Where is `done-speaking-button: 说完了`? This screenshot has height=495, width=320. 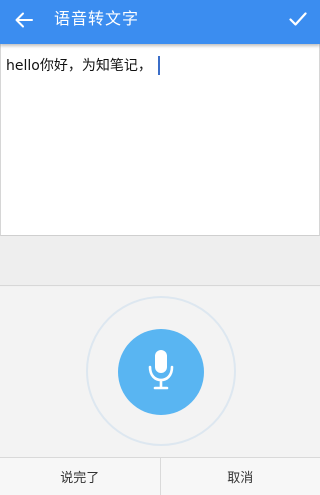
done-speaking-button: 说完了 is located at coordinates (80, 476).